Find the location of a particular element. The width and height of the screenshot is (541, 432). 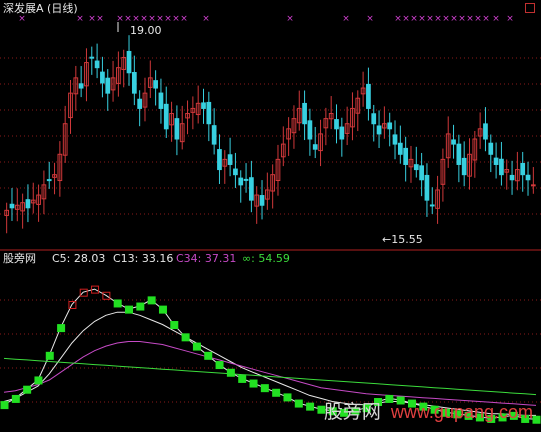

annotation-low: ←15.55 is located at coordinates (402, 239).